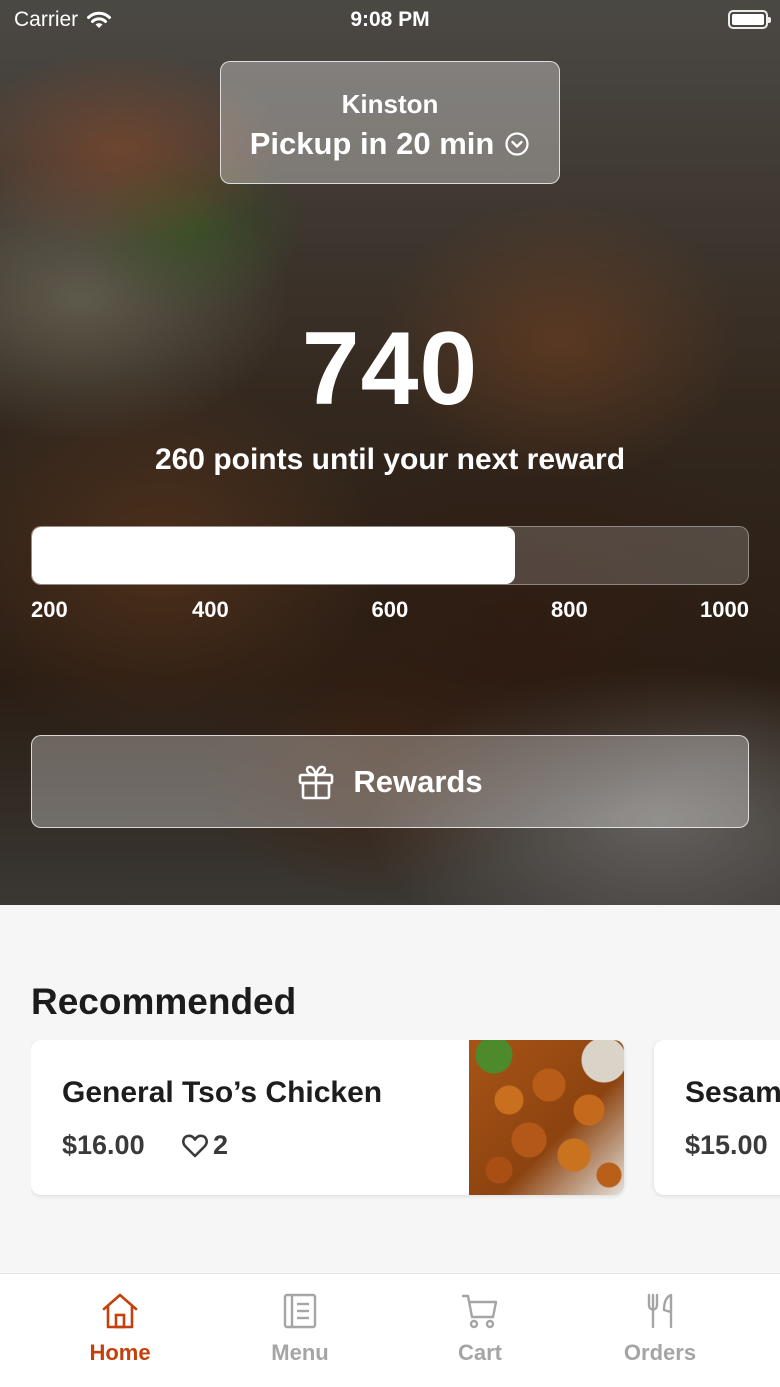  What do you see at coordinates (749, 19) in the screenshot?
I see `battery-icon` at bounding box center [749, 19].